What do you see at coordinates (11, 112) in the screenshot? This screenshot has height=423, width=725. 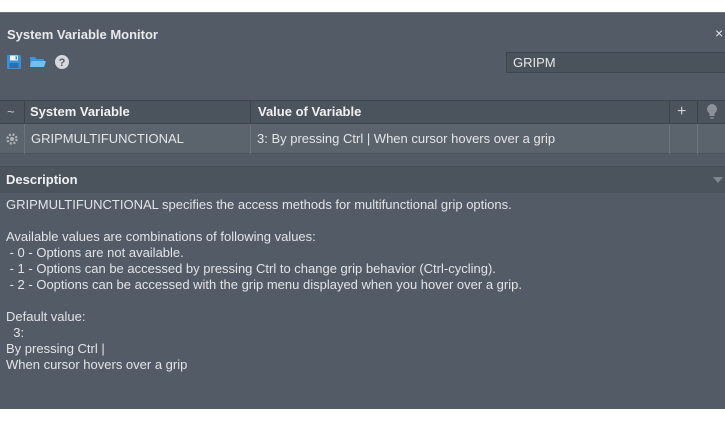 I see `toggle-column-header: ~` at bounding box center [11, 112].